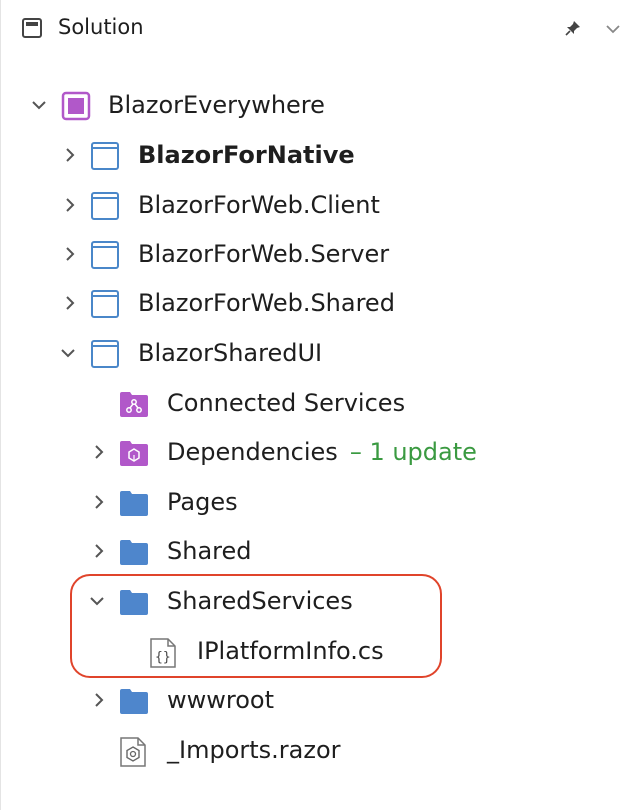  I want to click on tree-item-label: BlazorForWeb.Client, so click(259, 205).